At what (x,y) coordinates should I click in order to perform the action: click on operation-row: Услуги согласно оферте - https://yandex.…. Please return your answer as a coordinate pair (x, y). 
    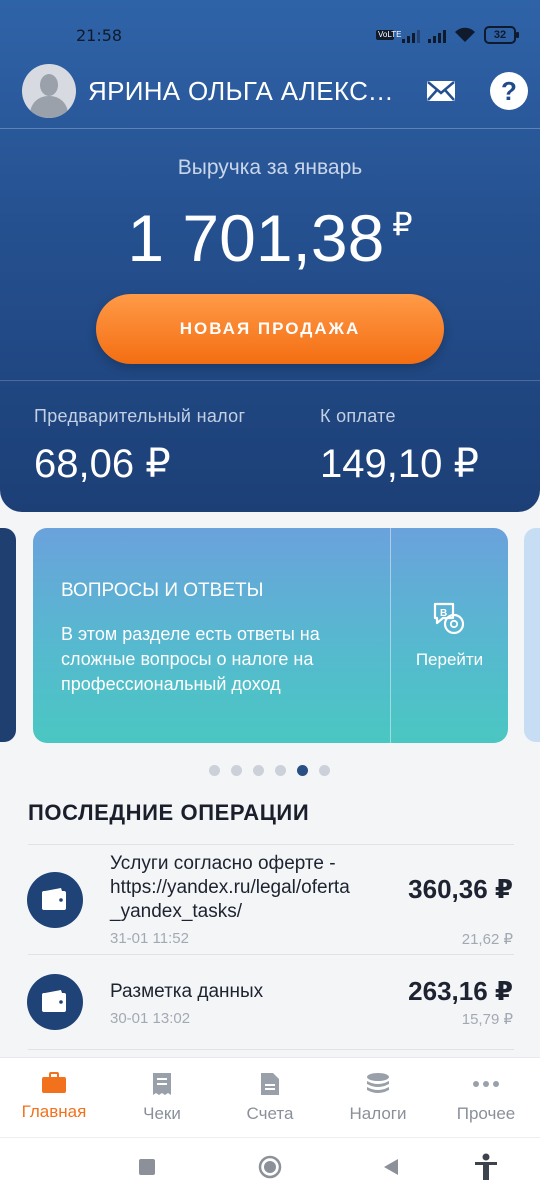
    Looking at the image, I should click on (270, 901).